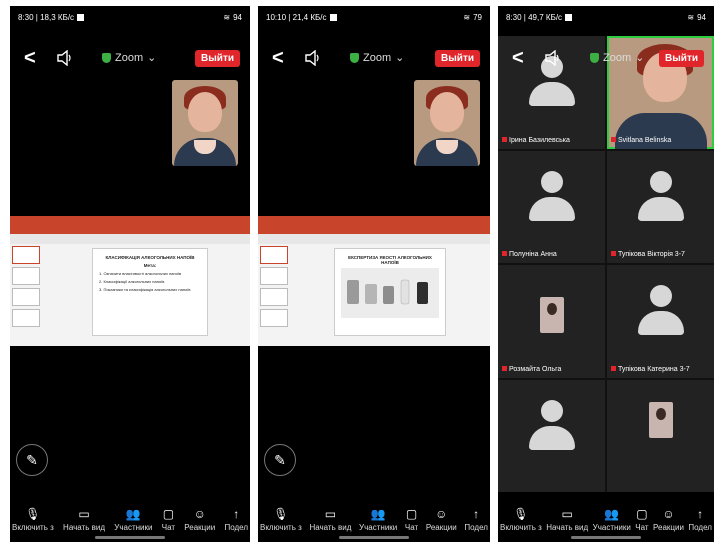  I want to click on mute-label: Включить з, so click(33, 527).